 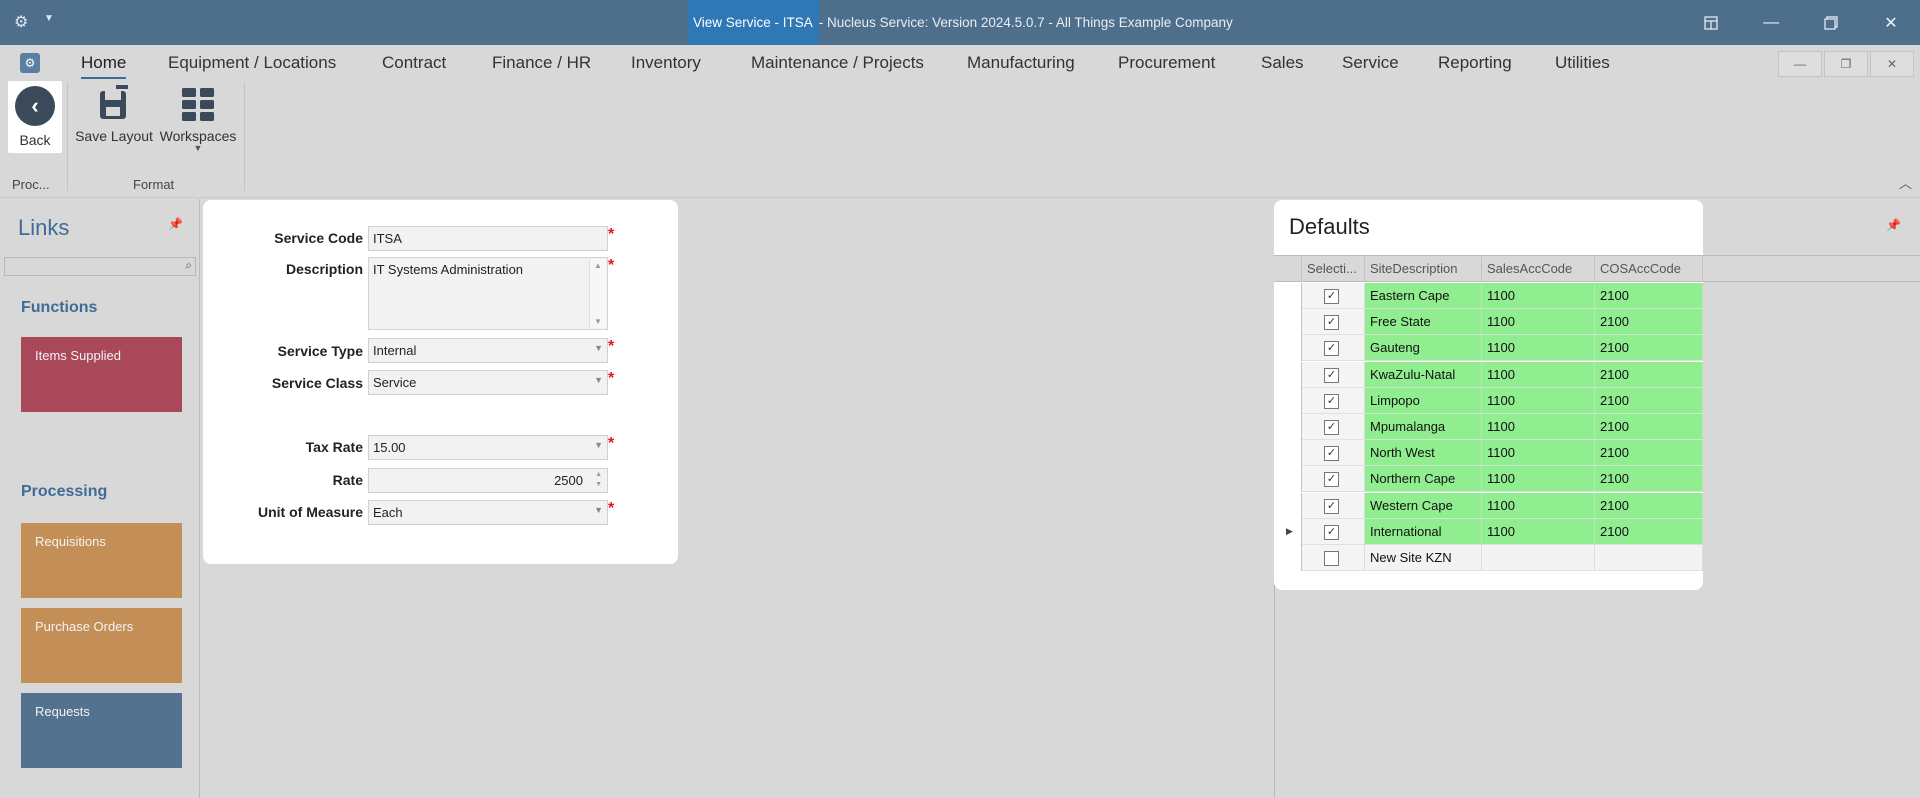 I want to click on table-row: ✓ Eastern Cape 1100 2100, so click(x=1488, y=296).